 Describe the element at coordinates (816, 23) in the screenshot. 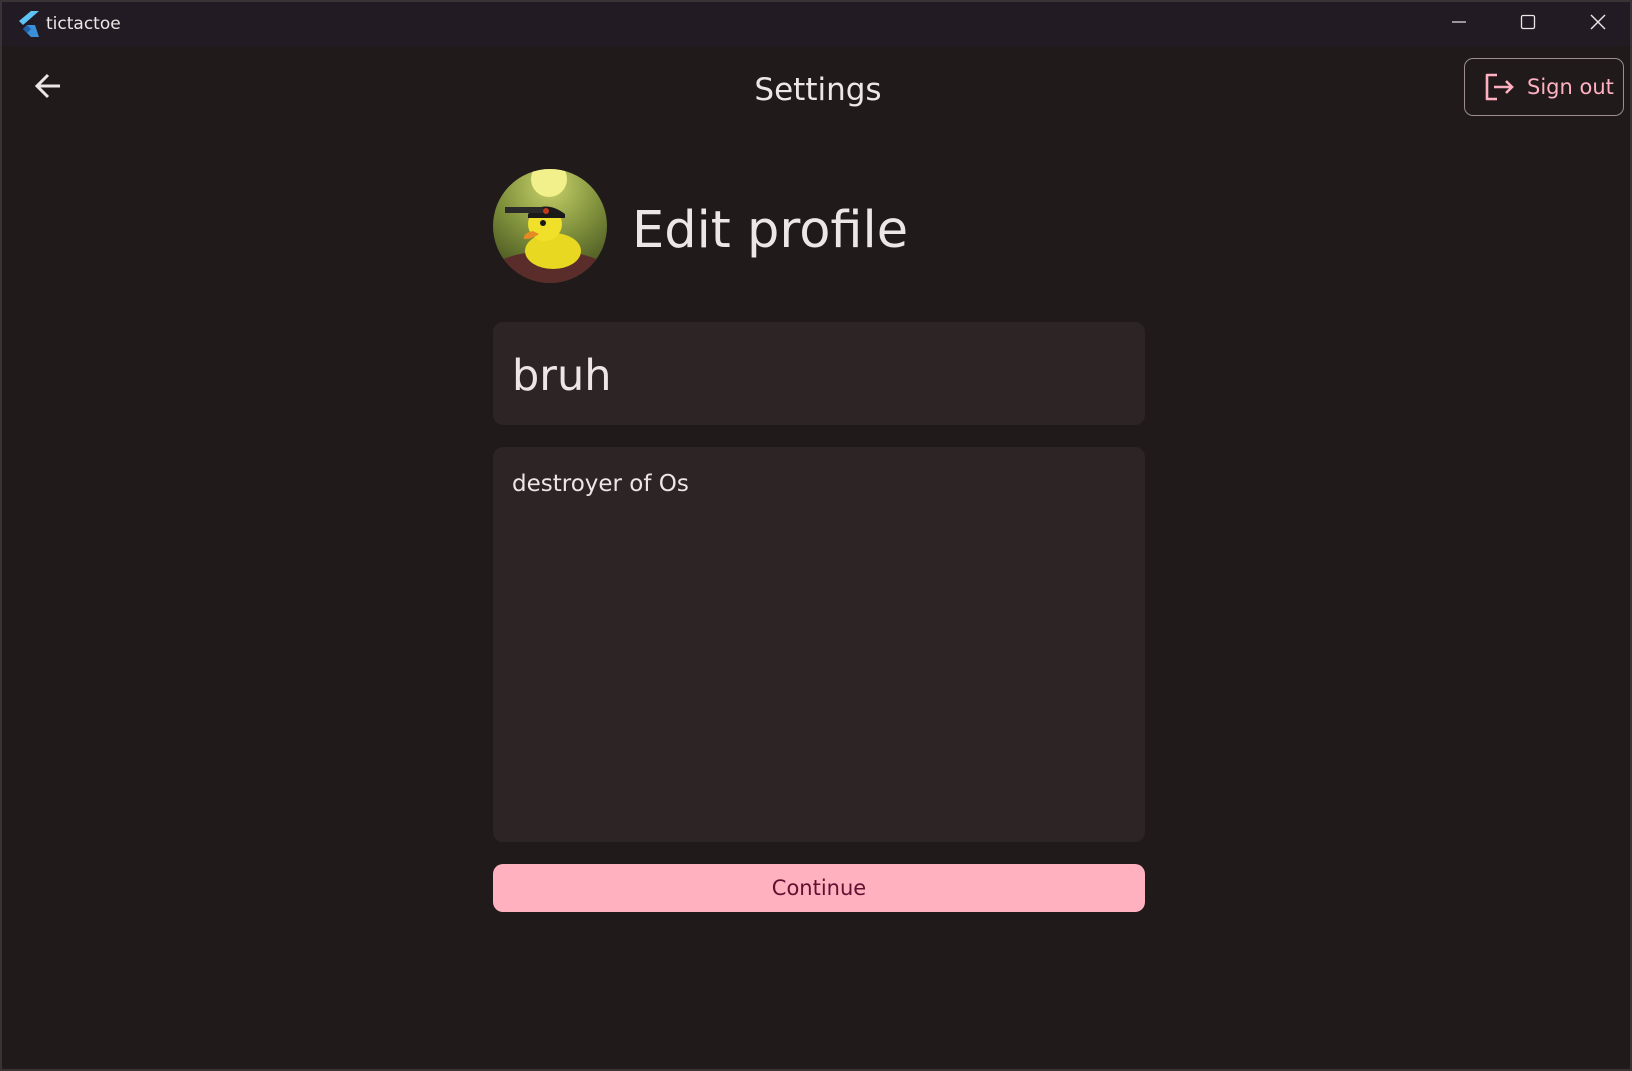

I see `title-bar: tictactoe` at that location.